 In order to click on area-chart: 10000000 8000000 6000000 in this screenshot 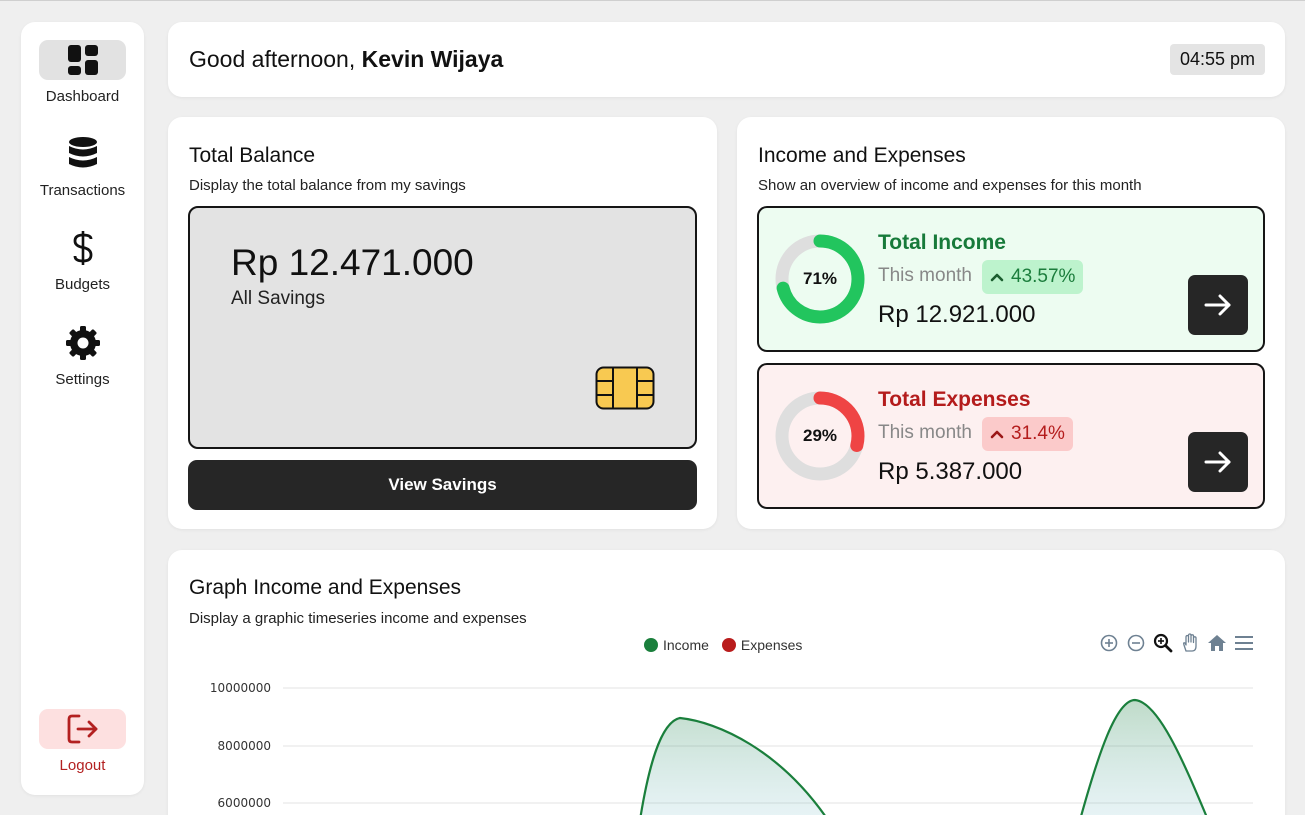, I will do `click(731, 748)`.